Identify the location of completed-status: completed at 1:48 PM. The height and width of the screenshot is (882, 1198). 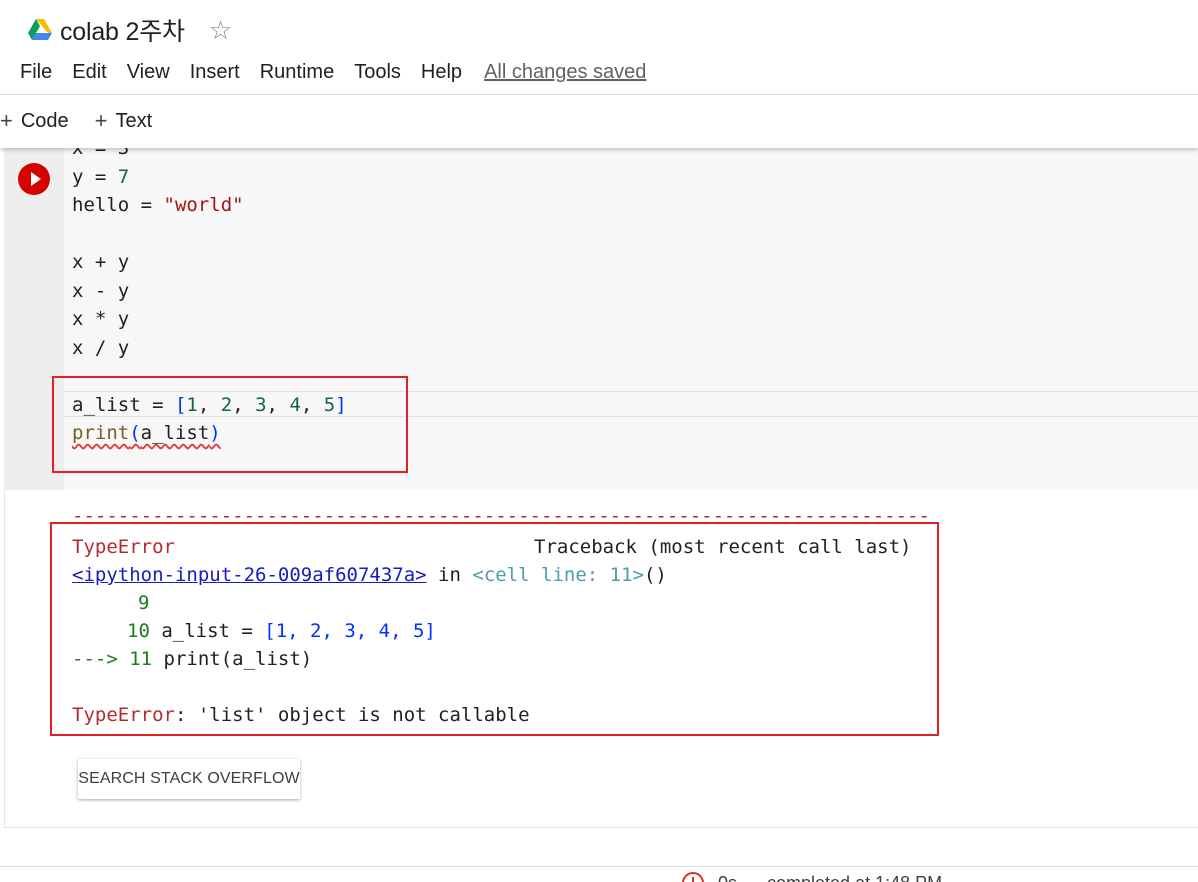
(854, 877).